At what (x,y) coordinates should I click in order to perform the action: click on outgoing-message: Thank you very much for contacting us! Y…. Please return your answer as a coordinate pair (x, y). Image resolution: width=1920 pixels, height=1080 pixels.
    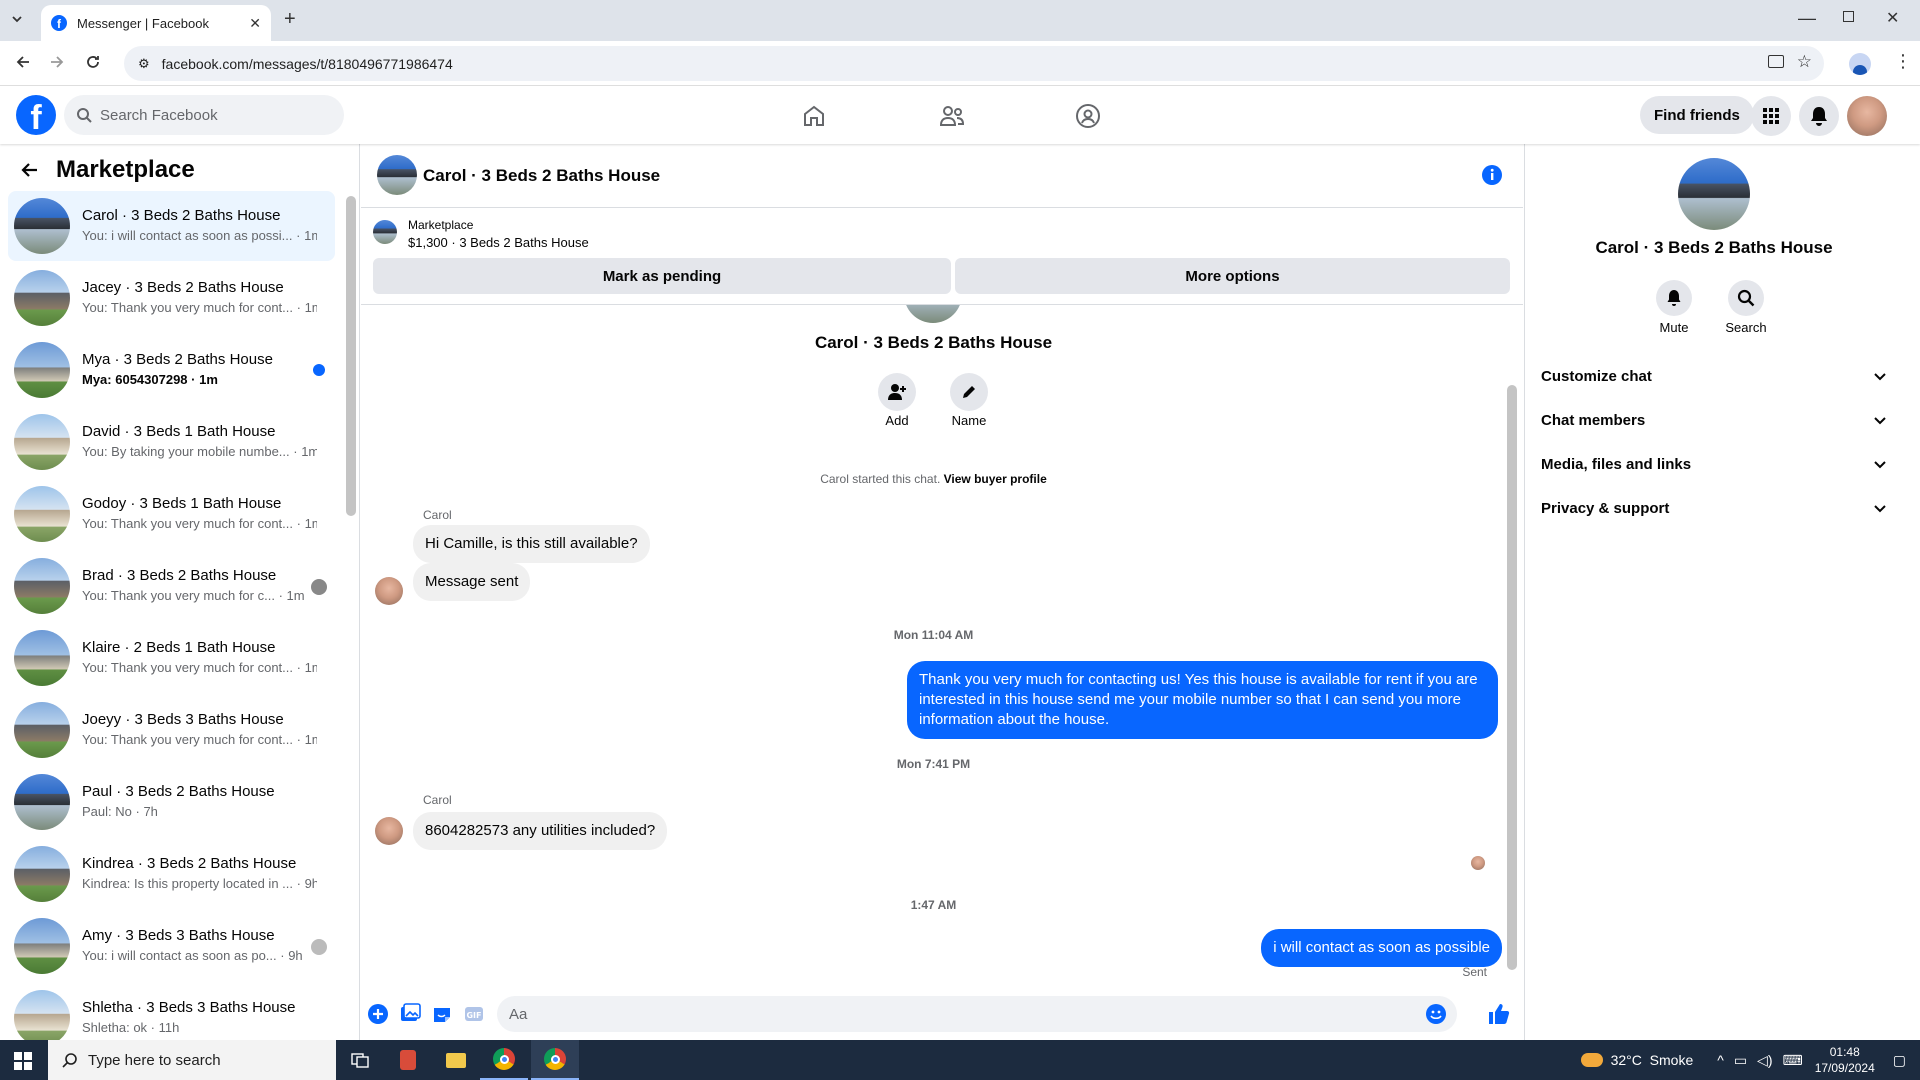
    Looking at the image, I should click on (1202, 700).